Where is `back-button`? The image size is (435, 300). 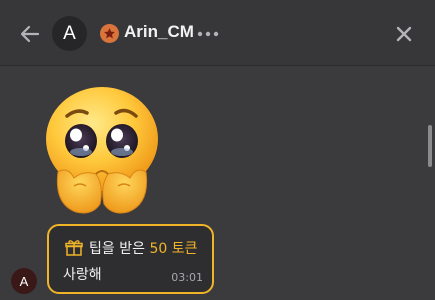 back-button is located at coordinates (30, 34).